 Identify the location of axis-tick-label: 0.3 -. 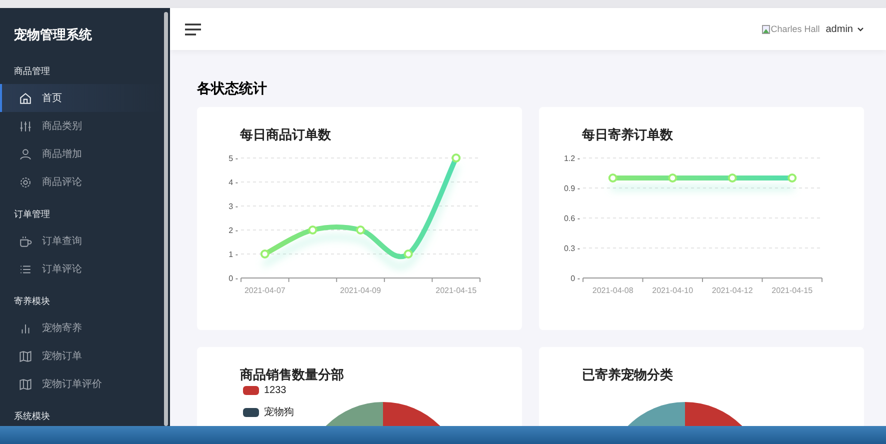
(572, 248).